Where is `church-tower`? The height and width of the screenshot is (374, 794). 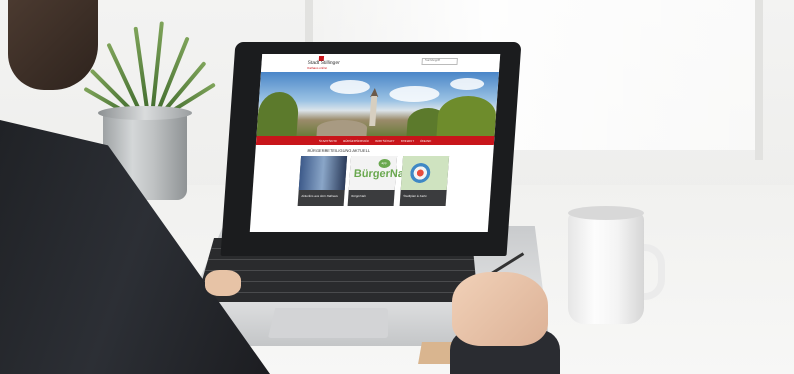
church-tower is located at coordinates (373, 111).